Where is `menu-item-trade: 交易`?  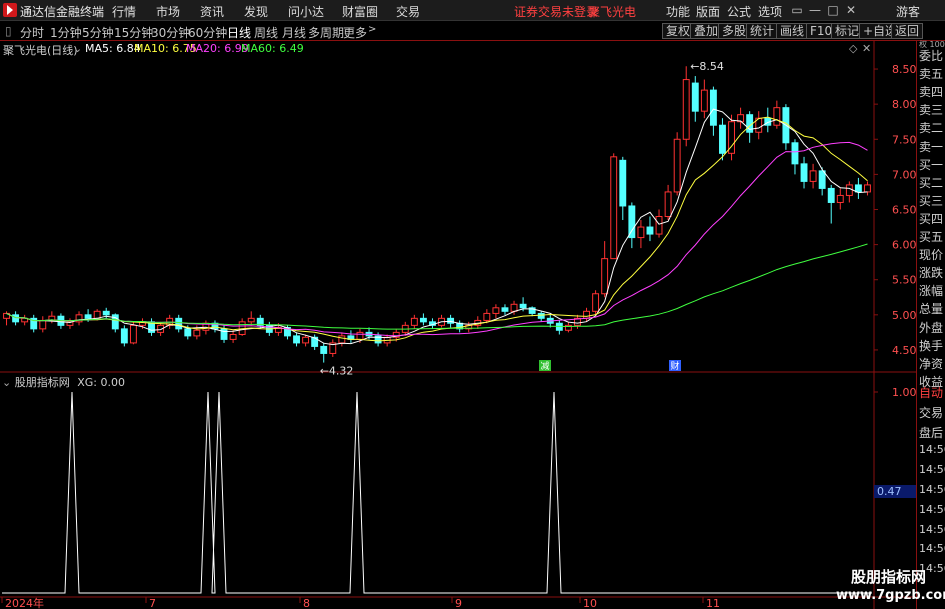 menu-item-trade: 交易 is located at coordinates (408, 11).